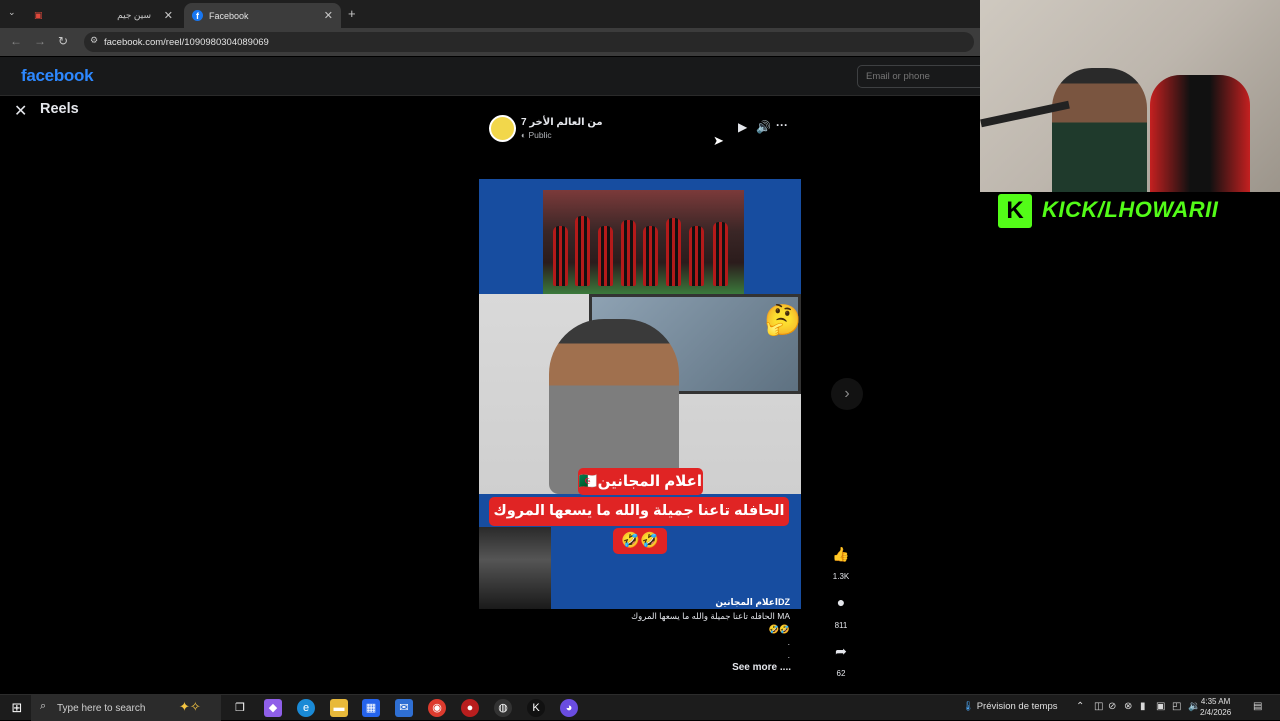  What do you see at coordinates (525, 135) in the screenshot?
I see `globe-icon: ◐` at bounding box center [525, 135].